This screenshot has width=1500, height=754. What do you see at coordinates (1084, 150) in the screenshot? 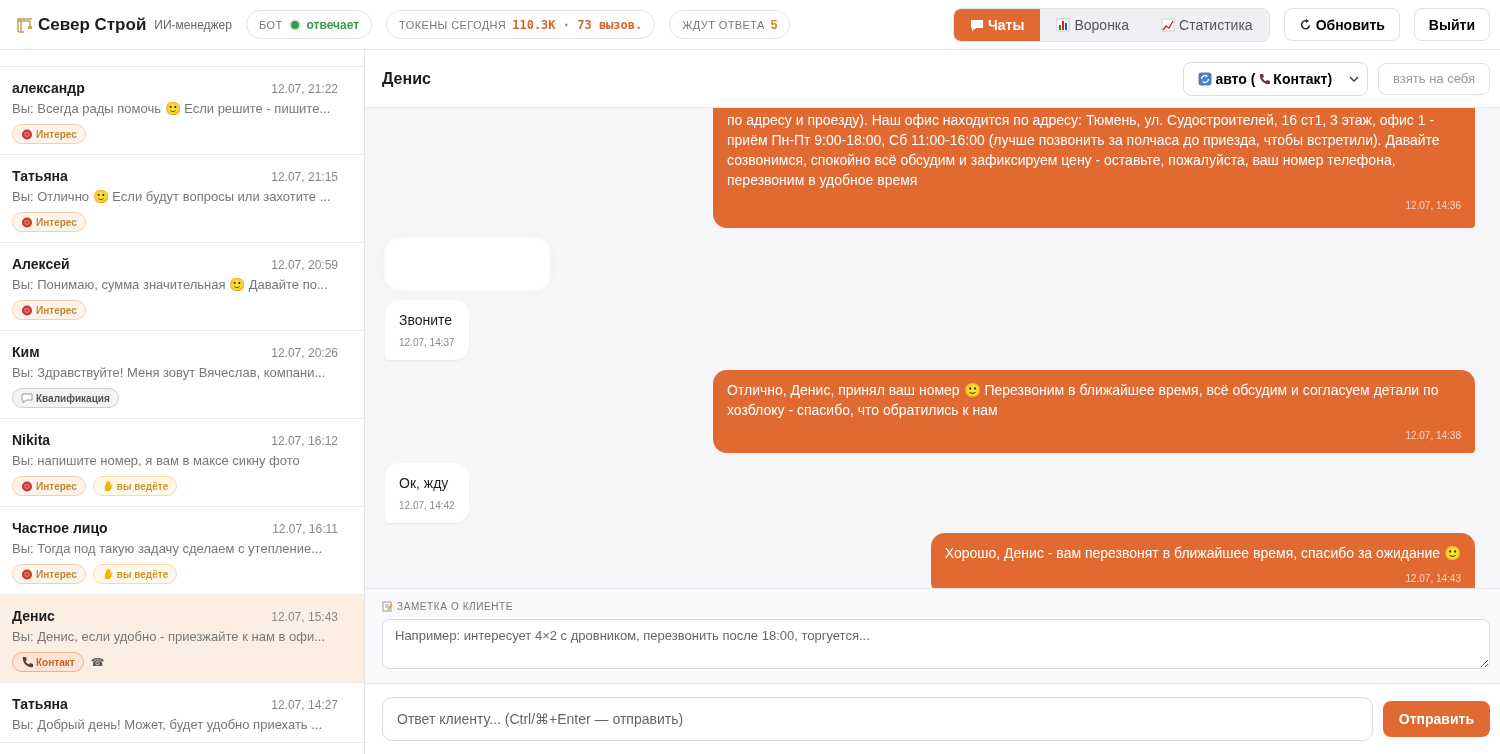
I see `message-text: по адресу и проезду). Наш офис находится по адресу: Тюмень, ул. Судостроителей, 16 ст1, 3 этаж, офис 1 - приём Пн-Пт 9:00-18:00, Сб 11:00-16:00 (лучше позвонить за полчаса до приезда, чтобы встретили). Давайте созвонимся, спокойно всё обсудим и зафиксируем цену - оставьте, пожалуйста, ваш номер телефона, перезвоним в удобное время` at bounding box center [1084, 150].